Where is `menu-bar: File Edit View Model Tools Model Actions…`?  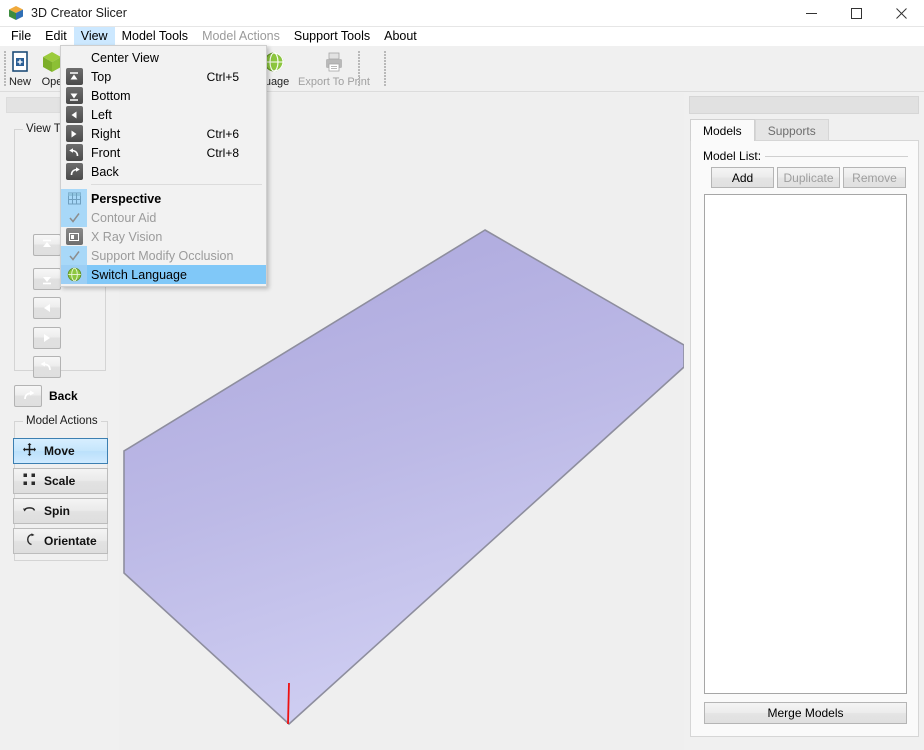 menu-bar: File Edit View Model Tools Model Actions… is located at coordinates (462, 36).